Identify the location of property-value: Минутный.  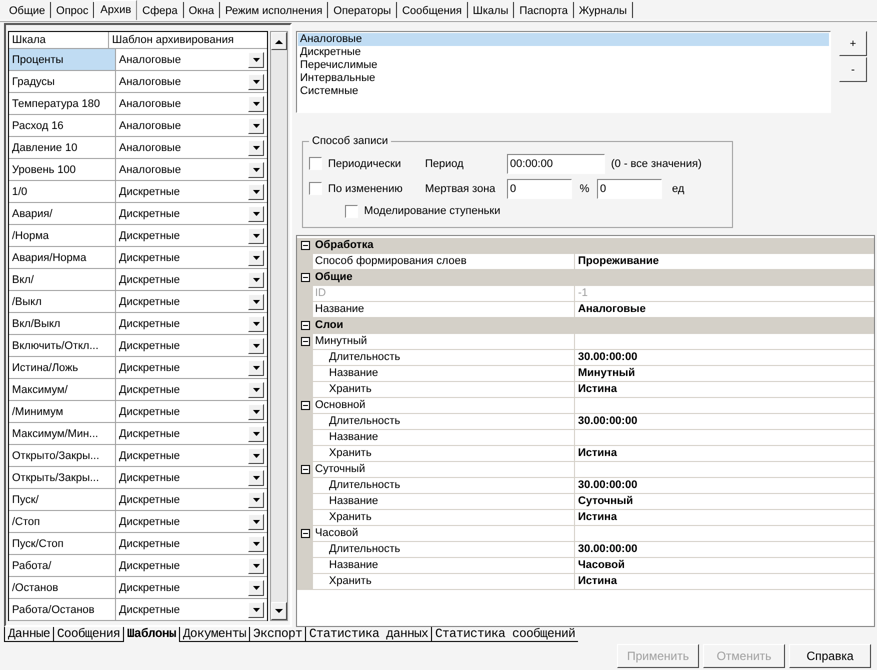
(607, 373).